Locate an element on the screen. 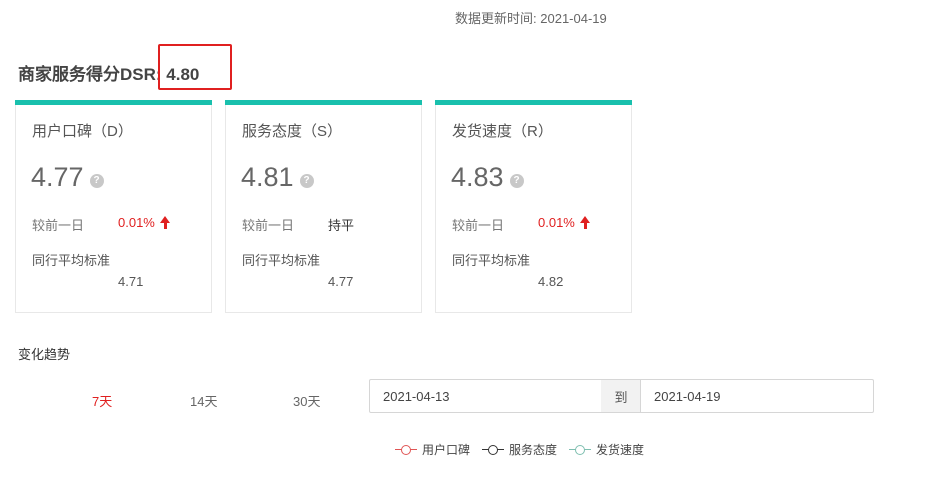 The width and height of the screenshot is (933, 483). score-card-d: 用户口碑（D） 4.77 ? 较前一日 0.01% 同行平均标准 4.71 is located at coordinates (113, 206).